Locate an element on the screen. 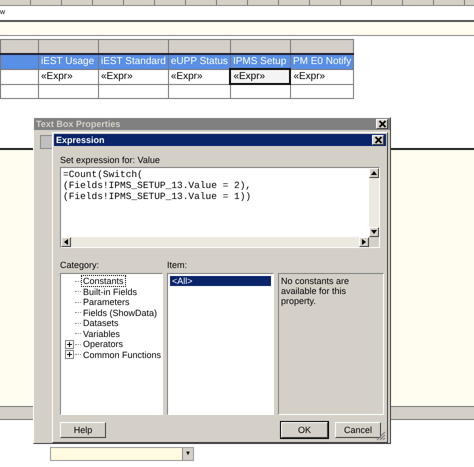  tree-item: Variables is located at coordinates (101, 333).